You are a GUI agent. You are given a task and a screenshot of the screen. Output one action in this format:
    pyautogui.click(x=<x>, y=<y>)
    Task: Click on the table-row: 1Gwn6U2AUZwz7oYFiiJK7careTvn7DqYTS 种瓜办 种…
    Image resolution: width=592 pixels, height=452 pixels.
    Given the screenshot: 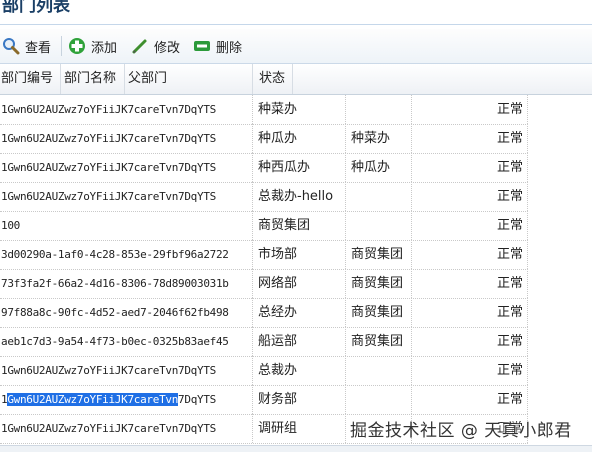 What is the action you would take?
    pyautogui.click(x=264, y=139)
    